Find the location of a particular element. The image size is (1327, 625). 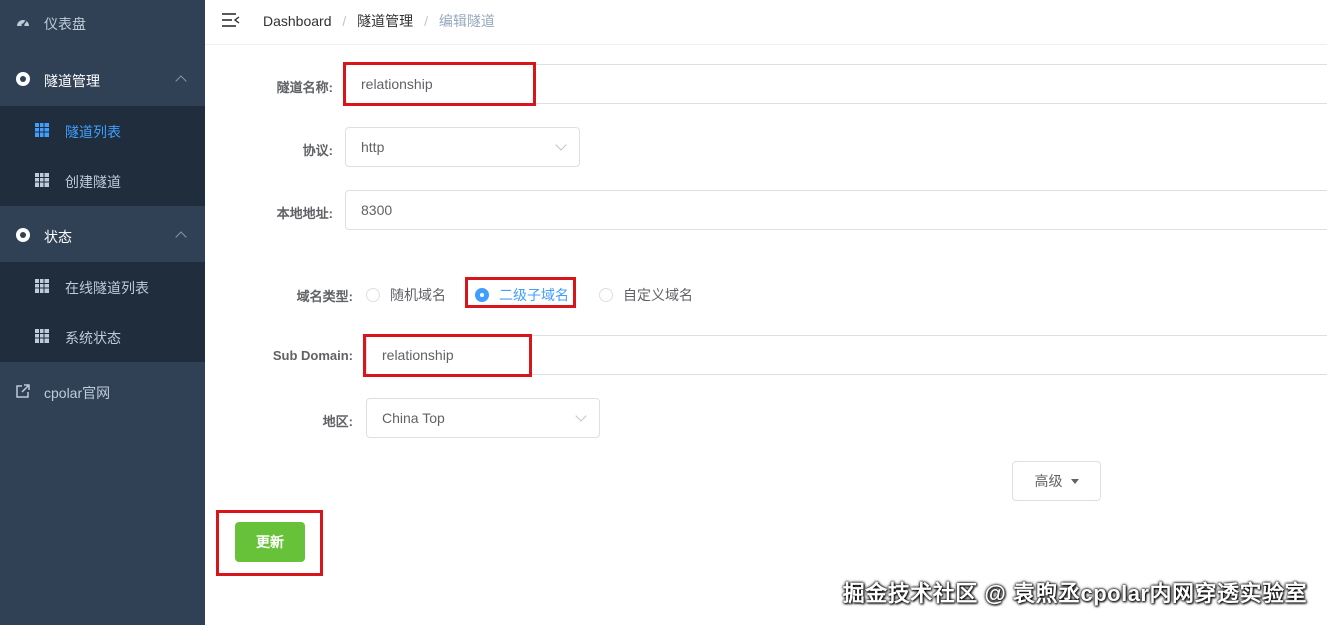

protocol-value: http is located at coordinates (373, 147).